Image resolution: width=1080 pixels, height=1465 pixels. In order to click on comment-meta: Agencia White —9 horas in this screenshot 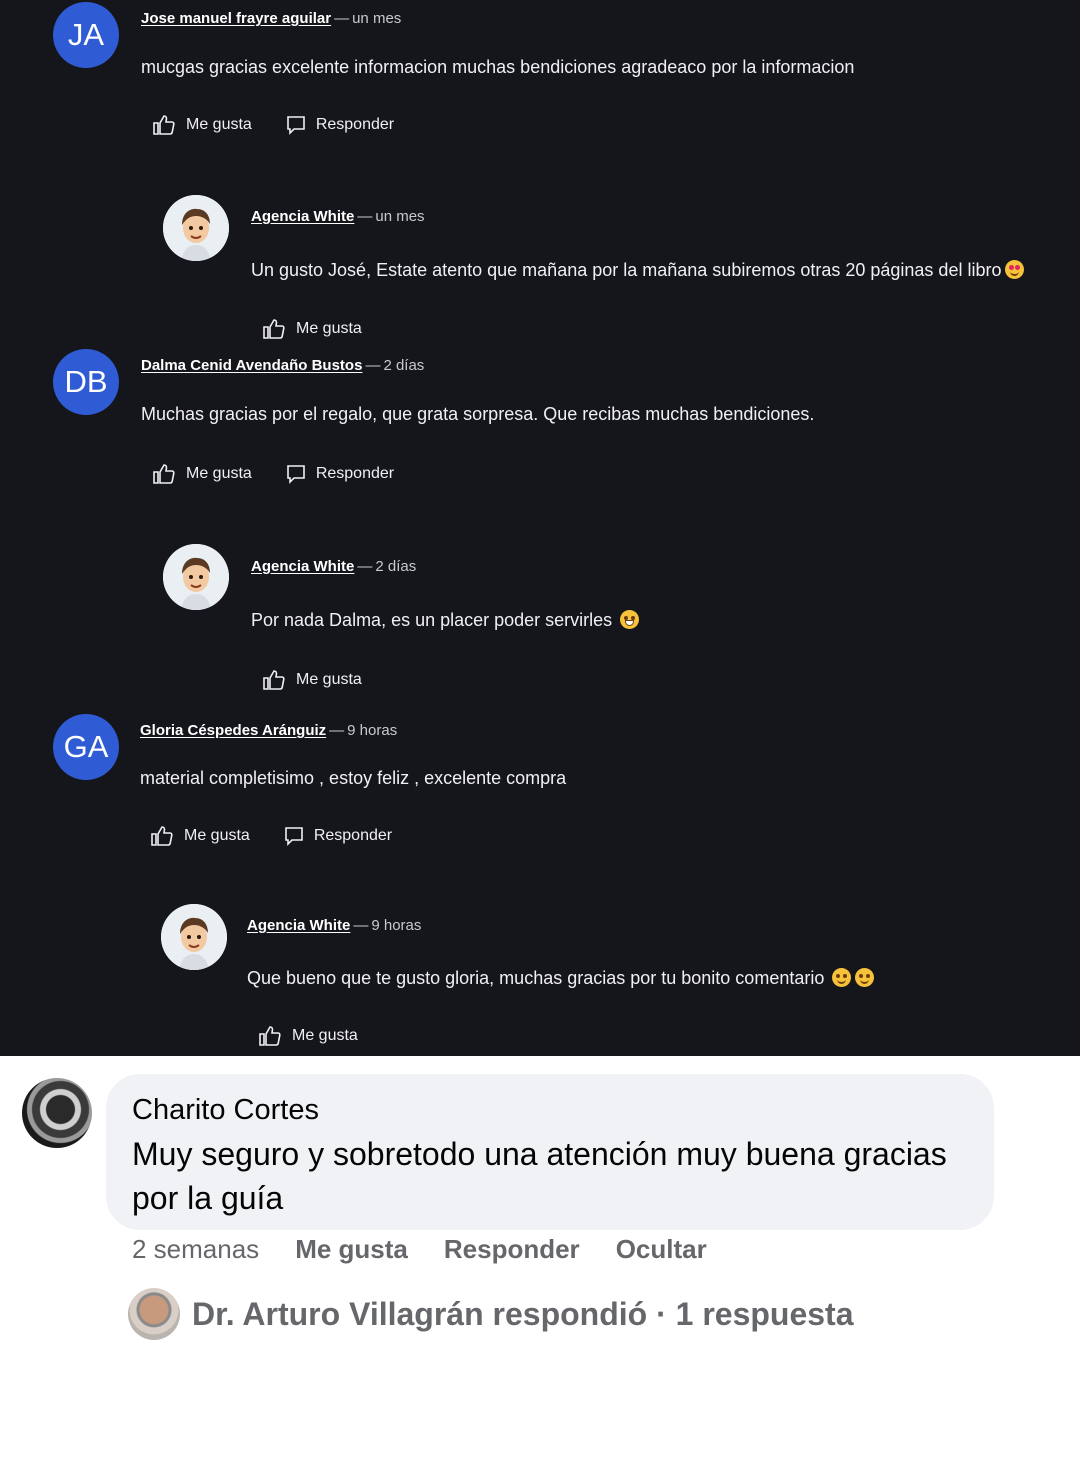, I will do `click(334, 925)`.